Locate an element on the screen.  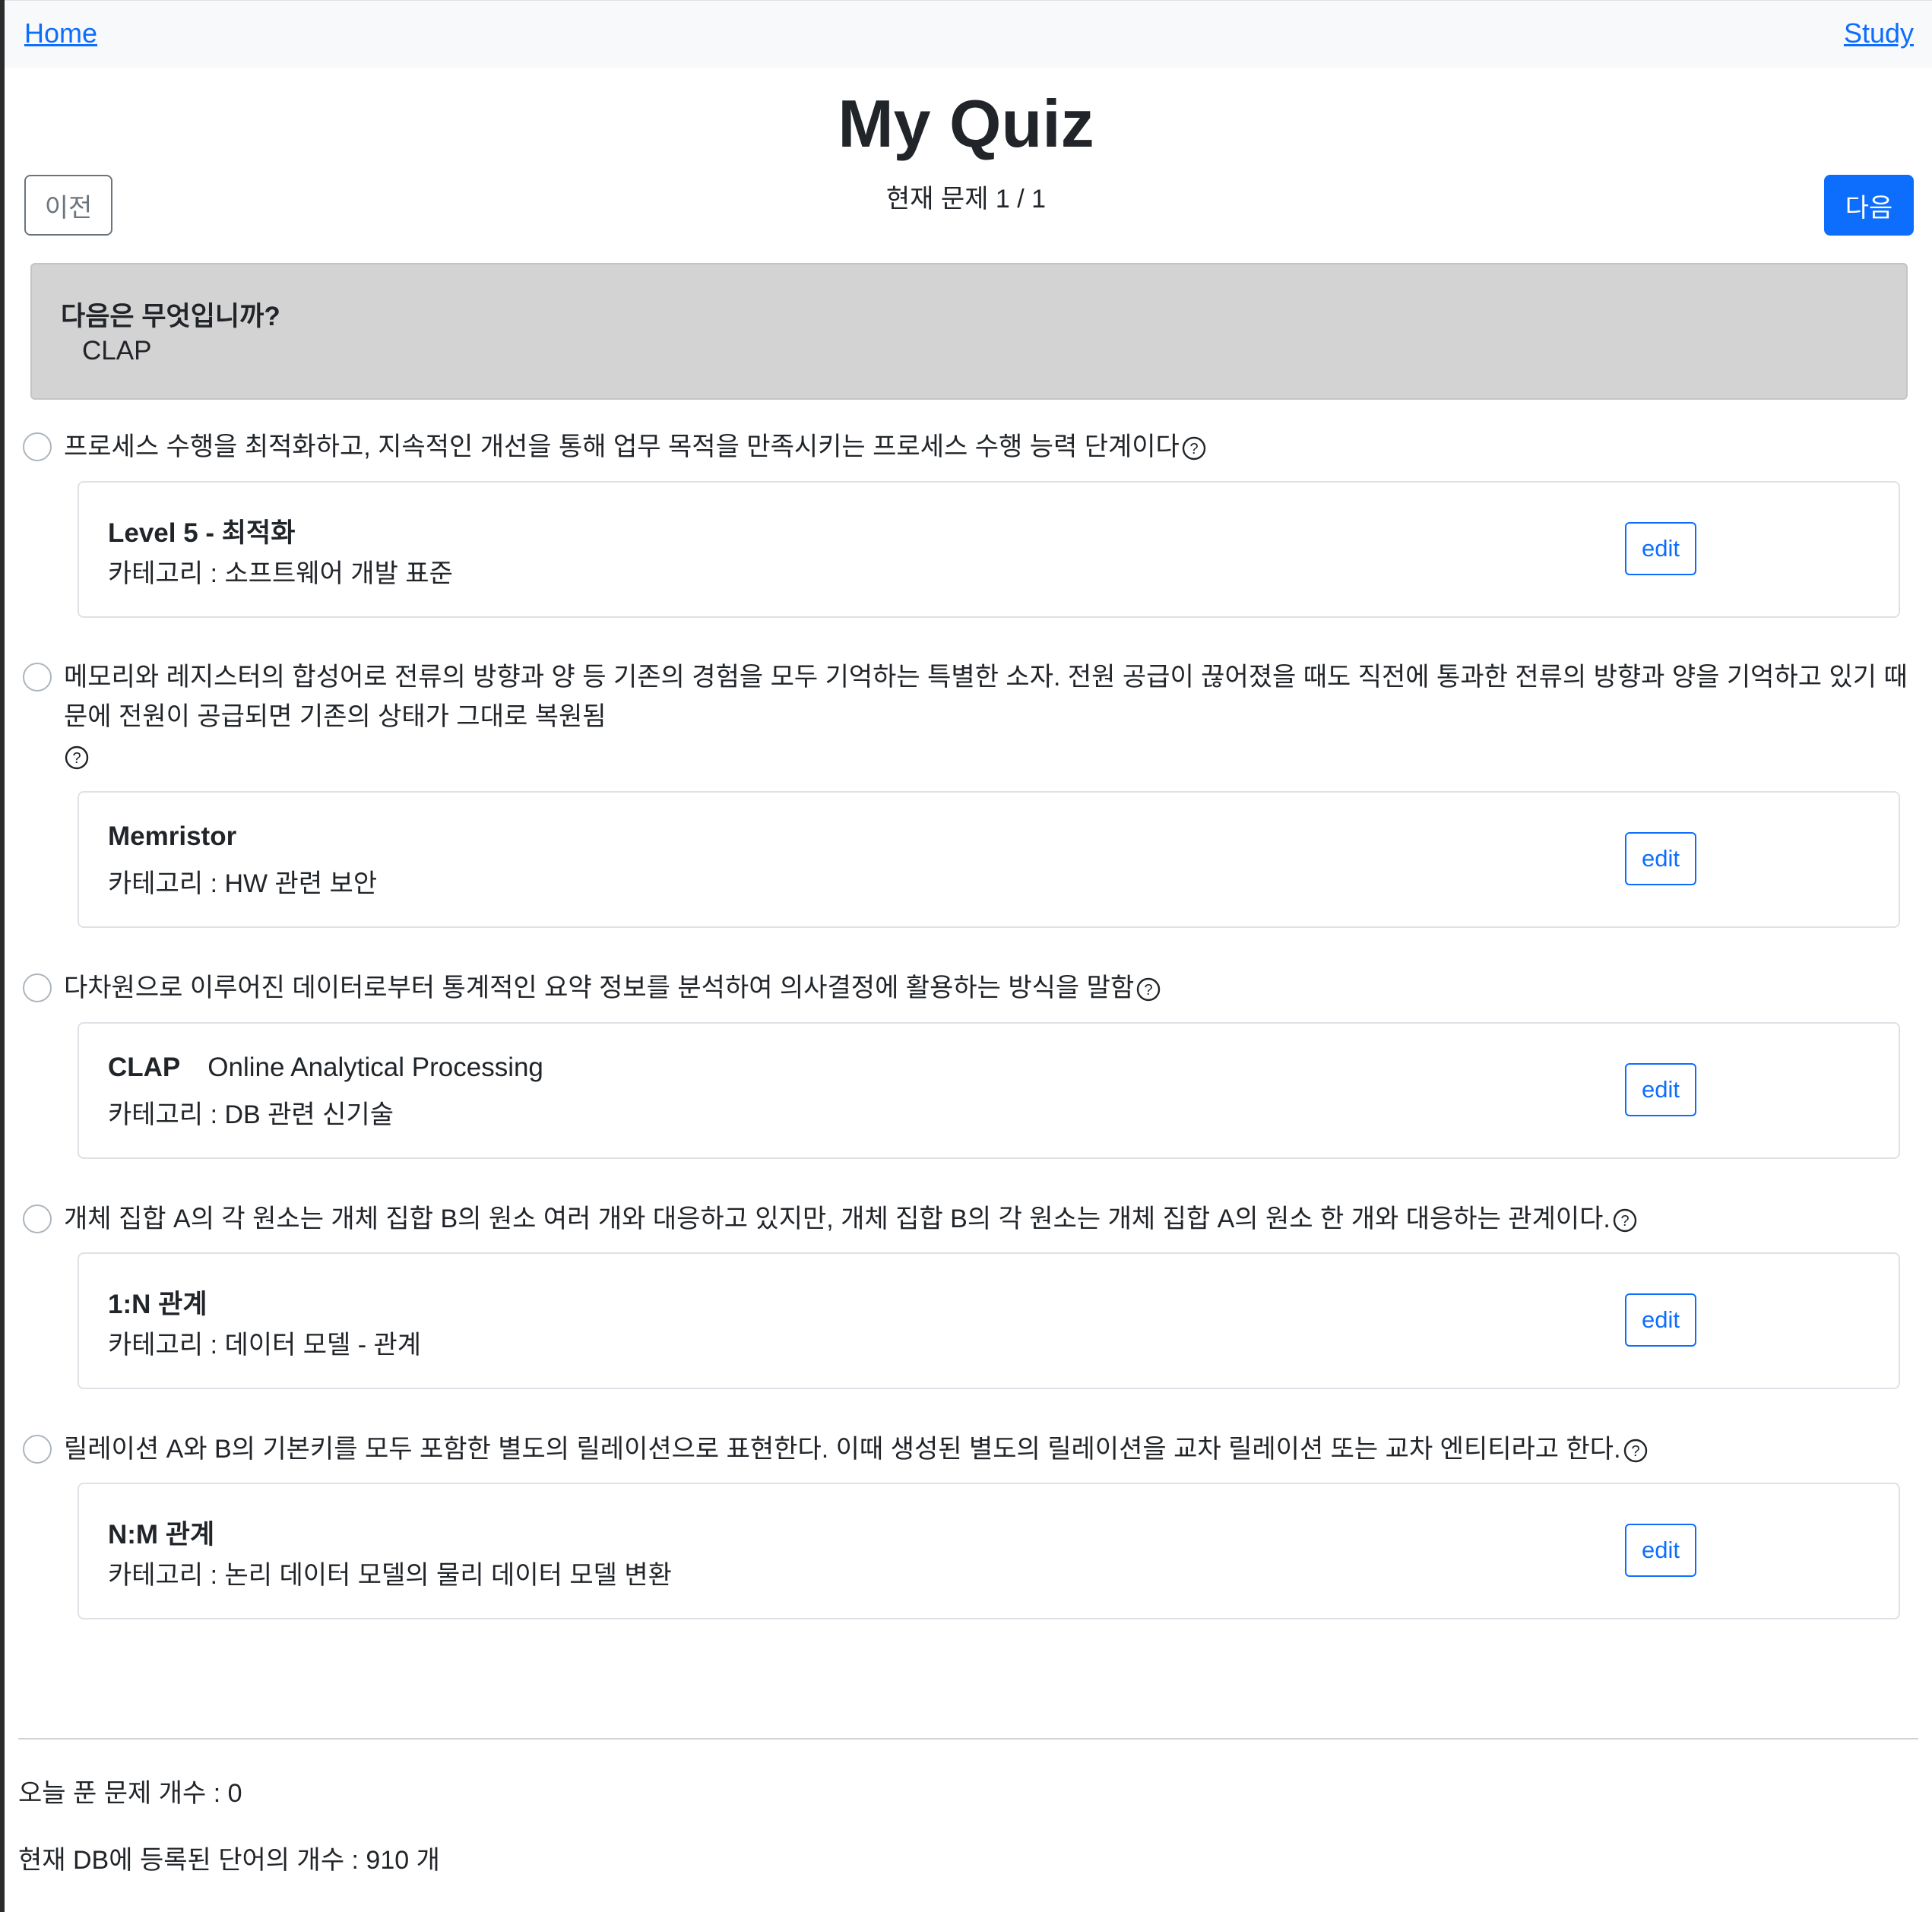
term-text: Memristor is located at coordinates (172, 836).